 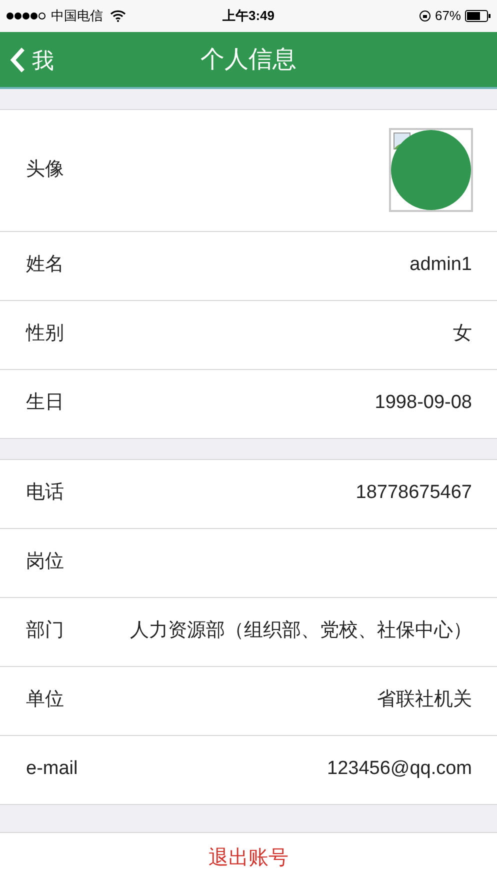 I want to click on row-value: 女, so click(x=462, y=334).